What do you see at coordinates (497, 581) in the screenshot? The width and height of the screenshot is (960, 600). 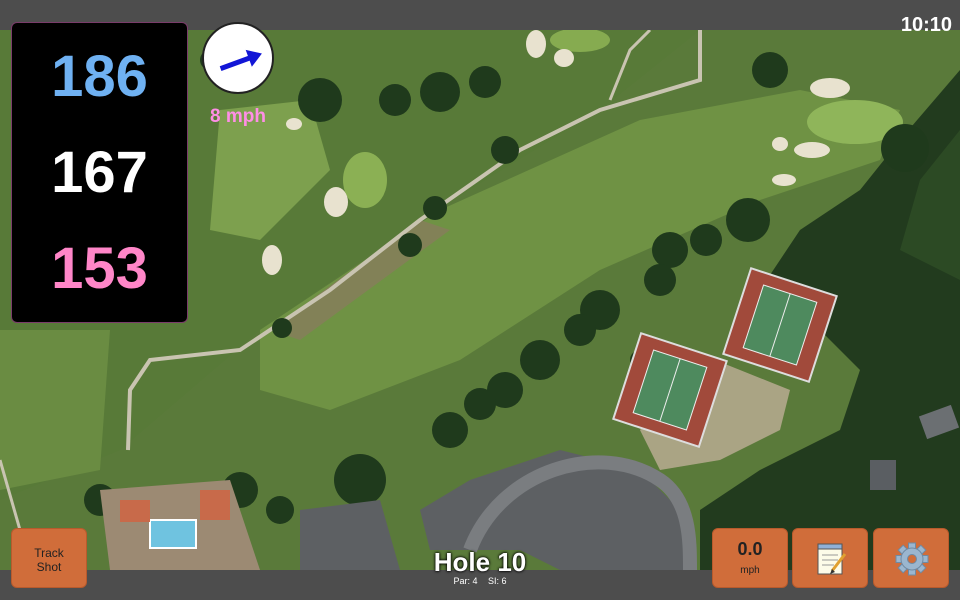 I see `stroke-index-label: SI: 6` at bounding box center [497, 581].